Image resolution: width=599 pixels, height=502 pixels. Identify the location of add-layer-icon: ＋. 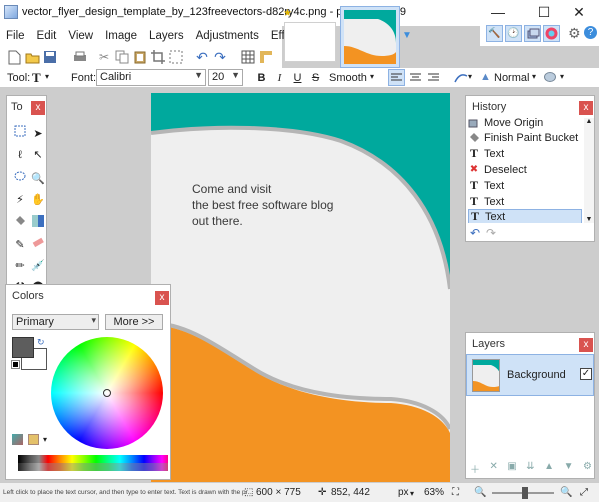
(475, 468).